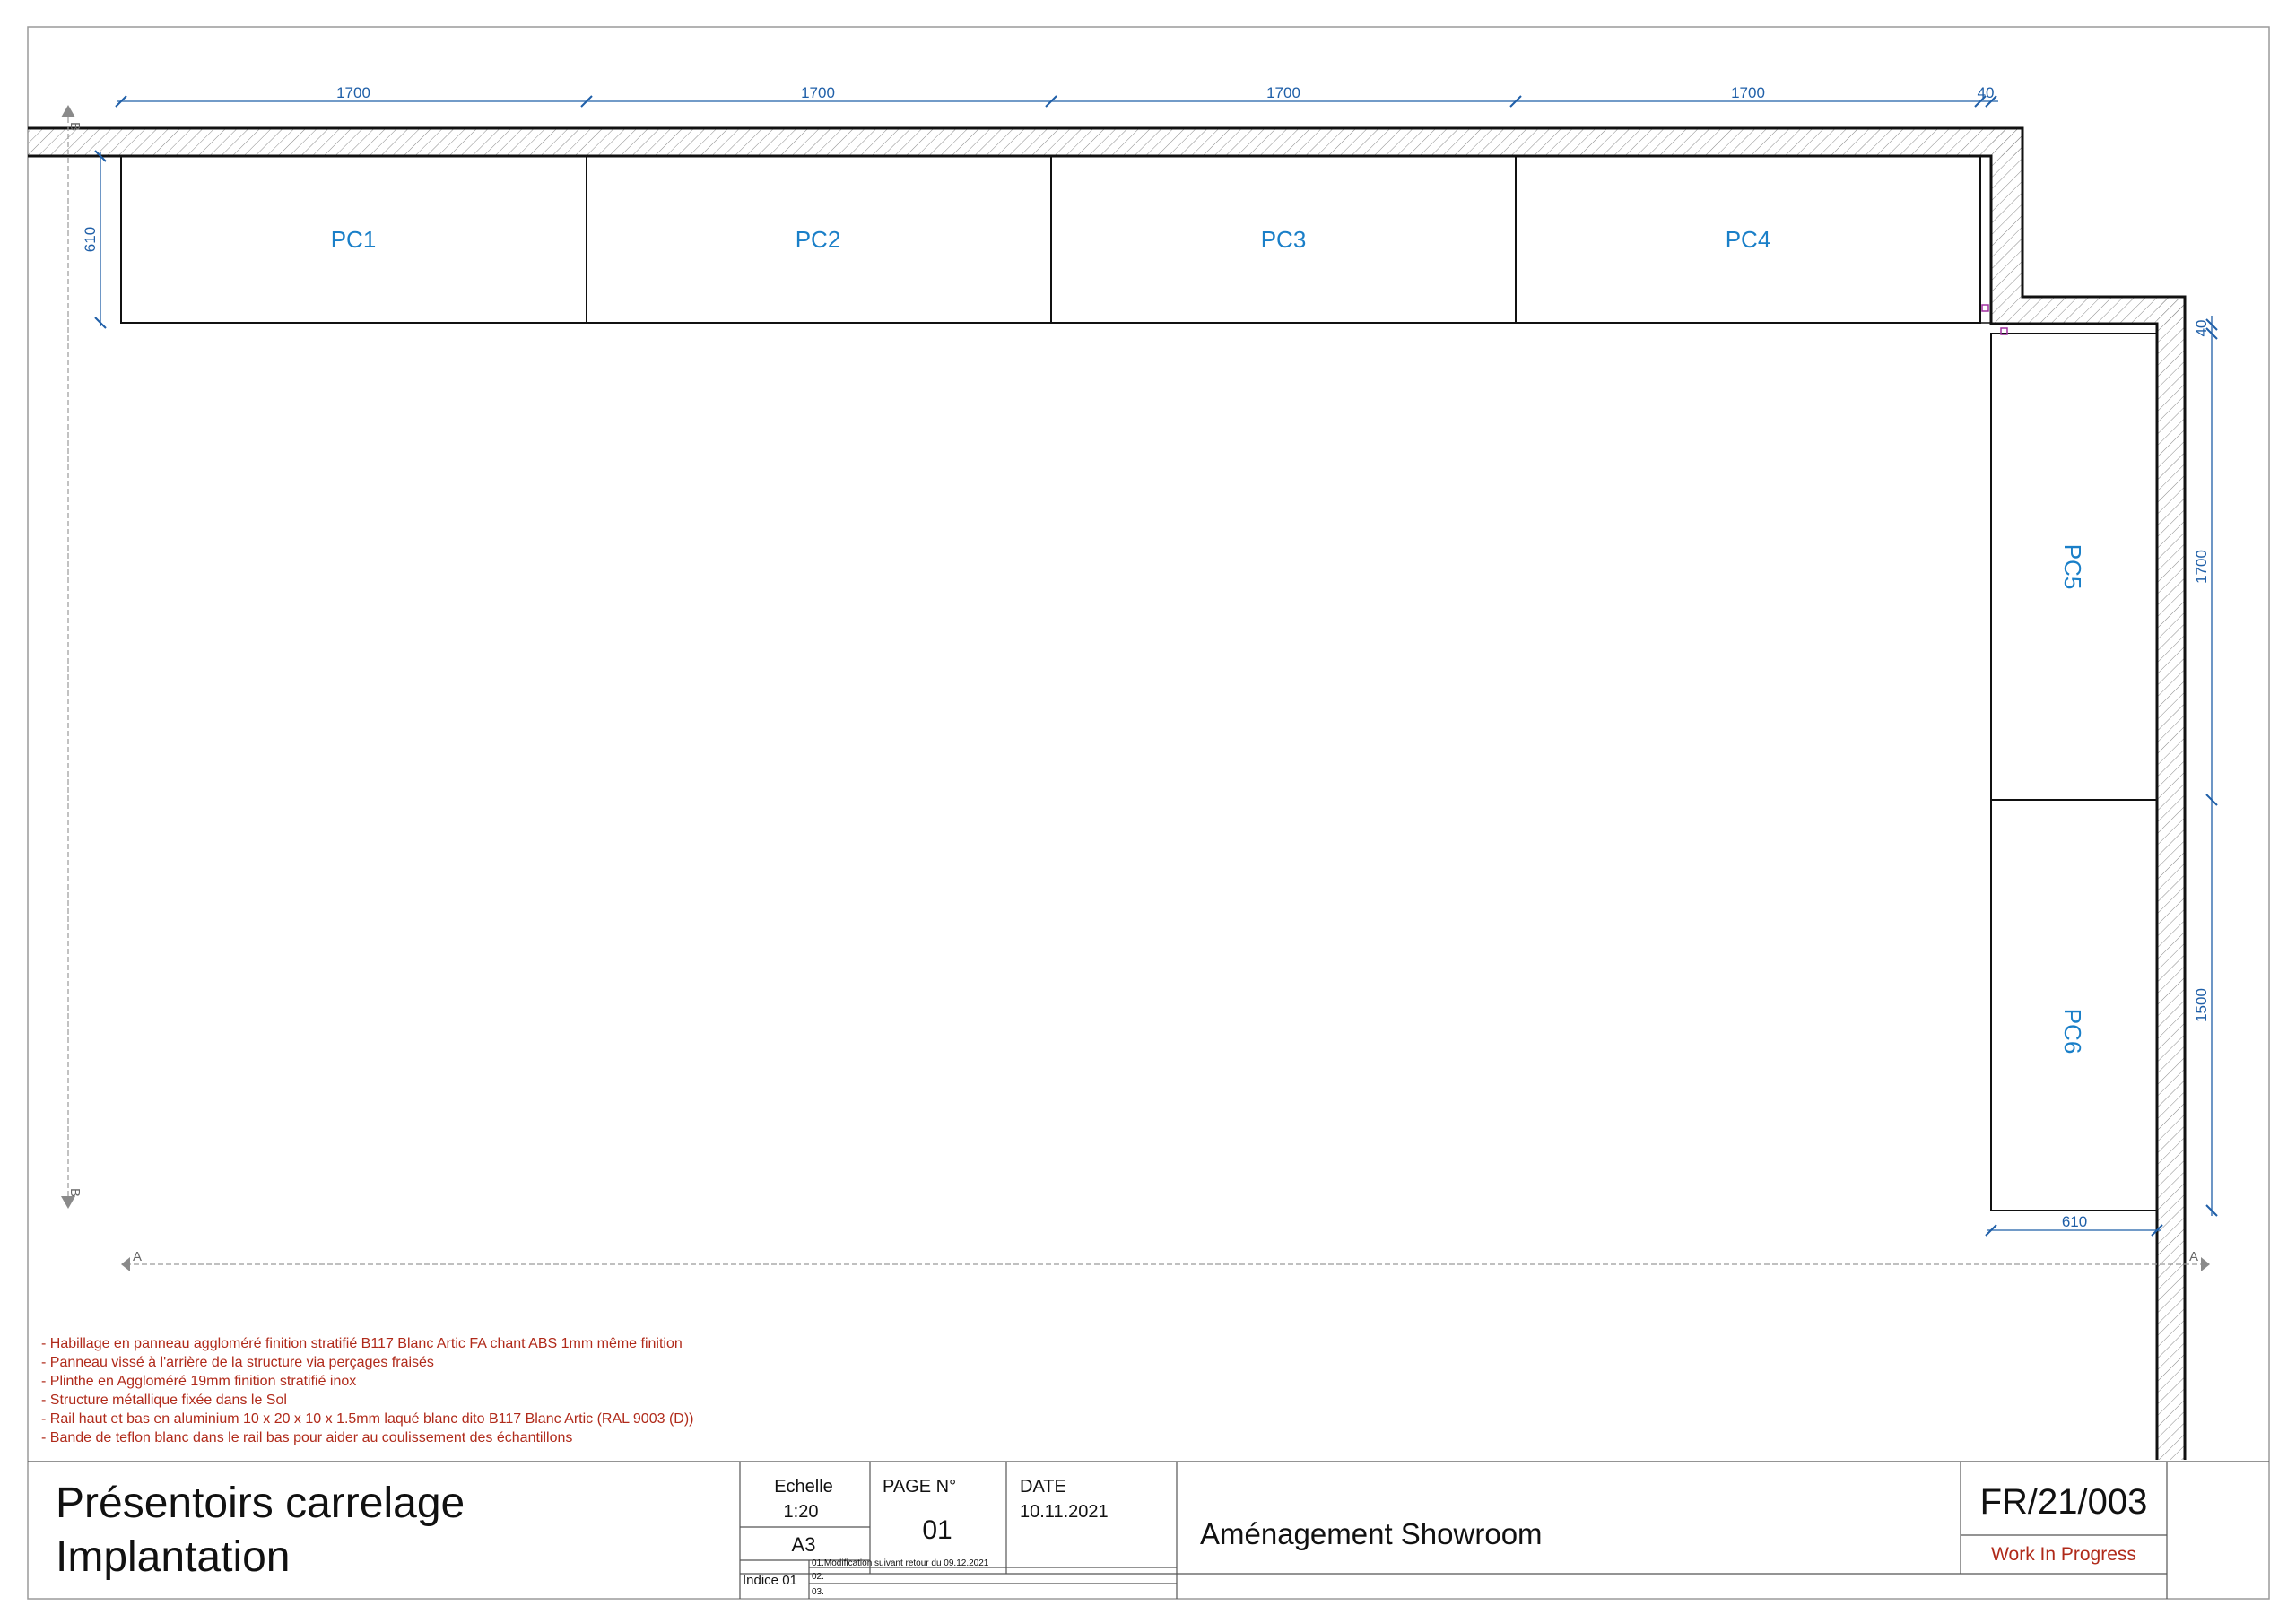  Describe the element at coordinates (2064, 1502) in the screenshot. I see `drawing-reference: FR/21/003` at that location.